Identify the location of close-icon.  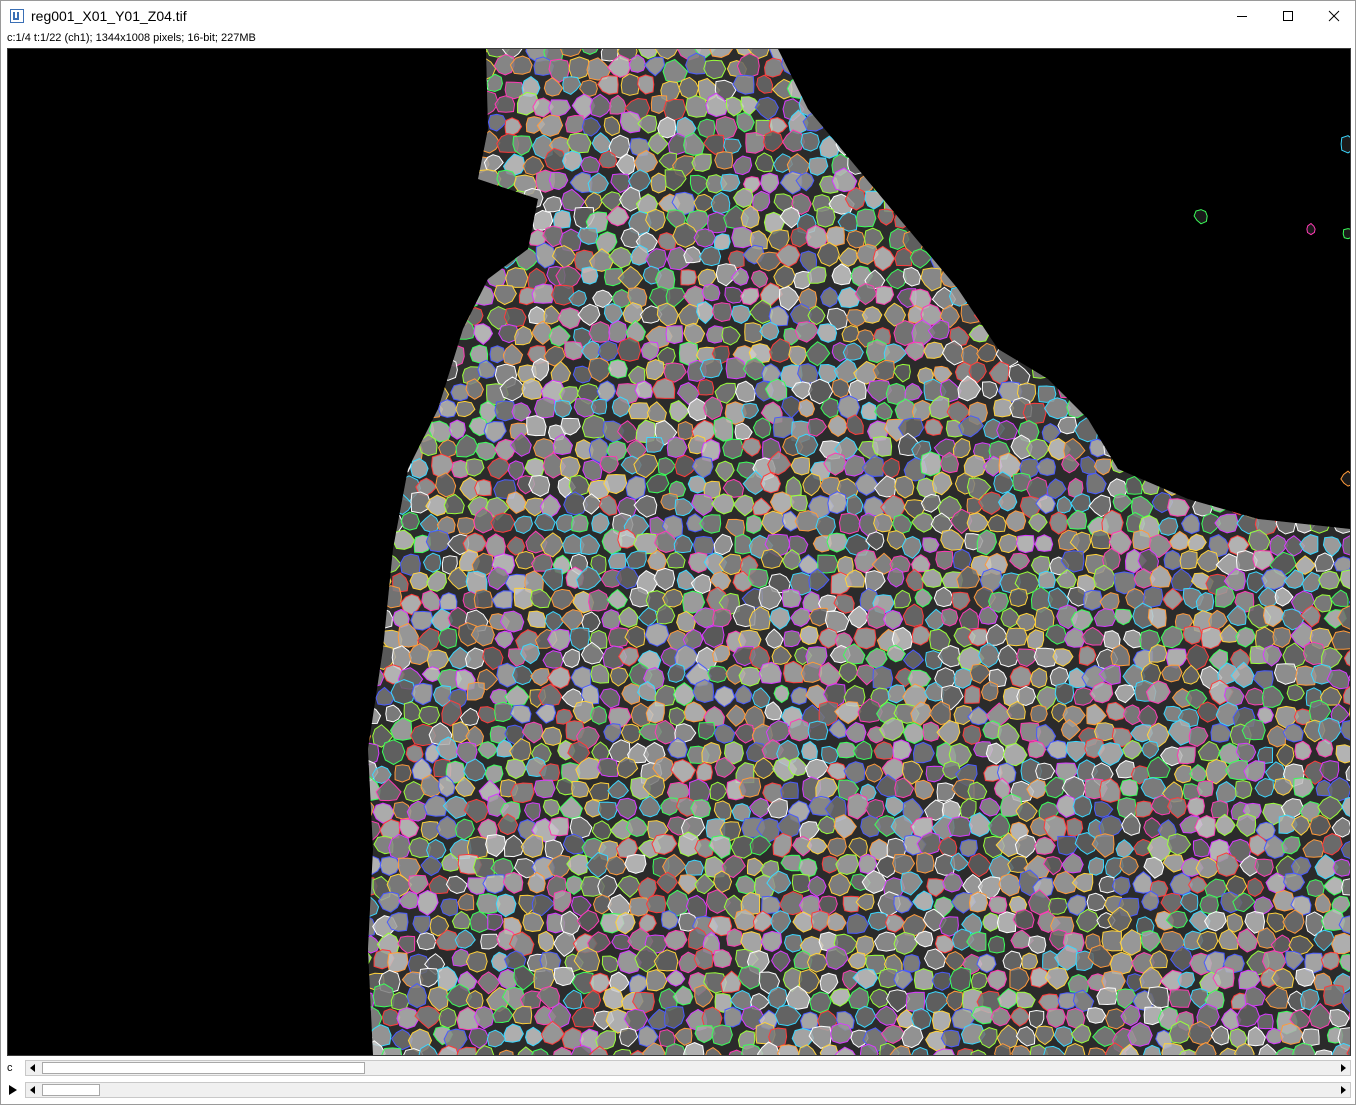
(1334, 16).